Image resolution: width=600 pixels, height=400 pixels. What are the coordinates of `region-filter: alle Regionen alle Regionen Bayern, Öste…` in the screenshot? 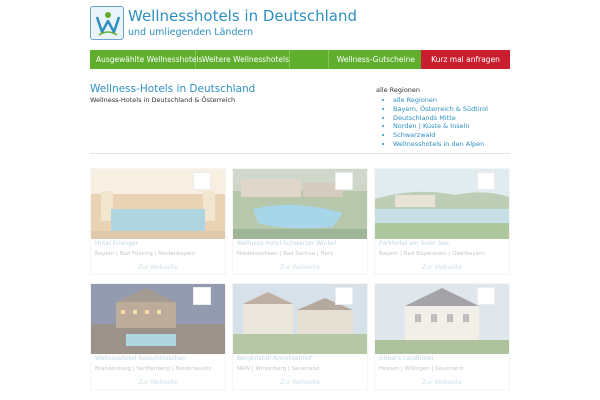 It's located at (443, 117).